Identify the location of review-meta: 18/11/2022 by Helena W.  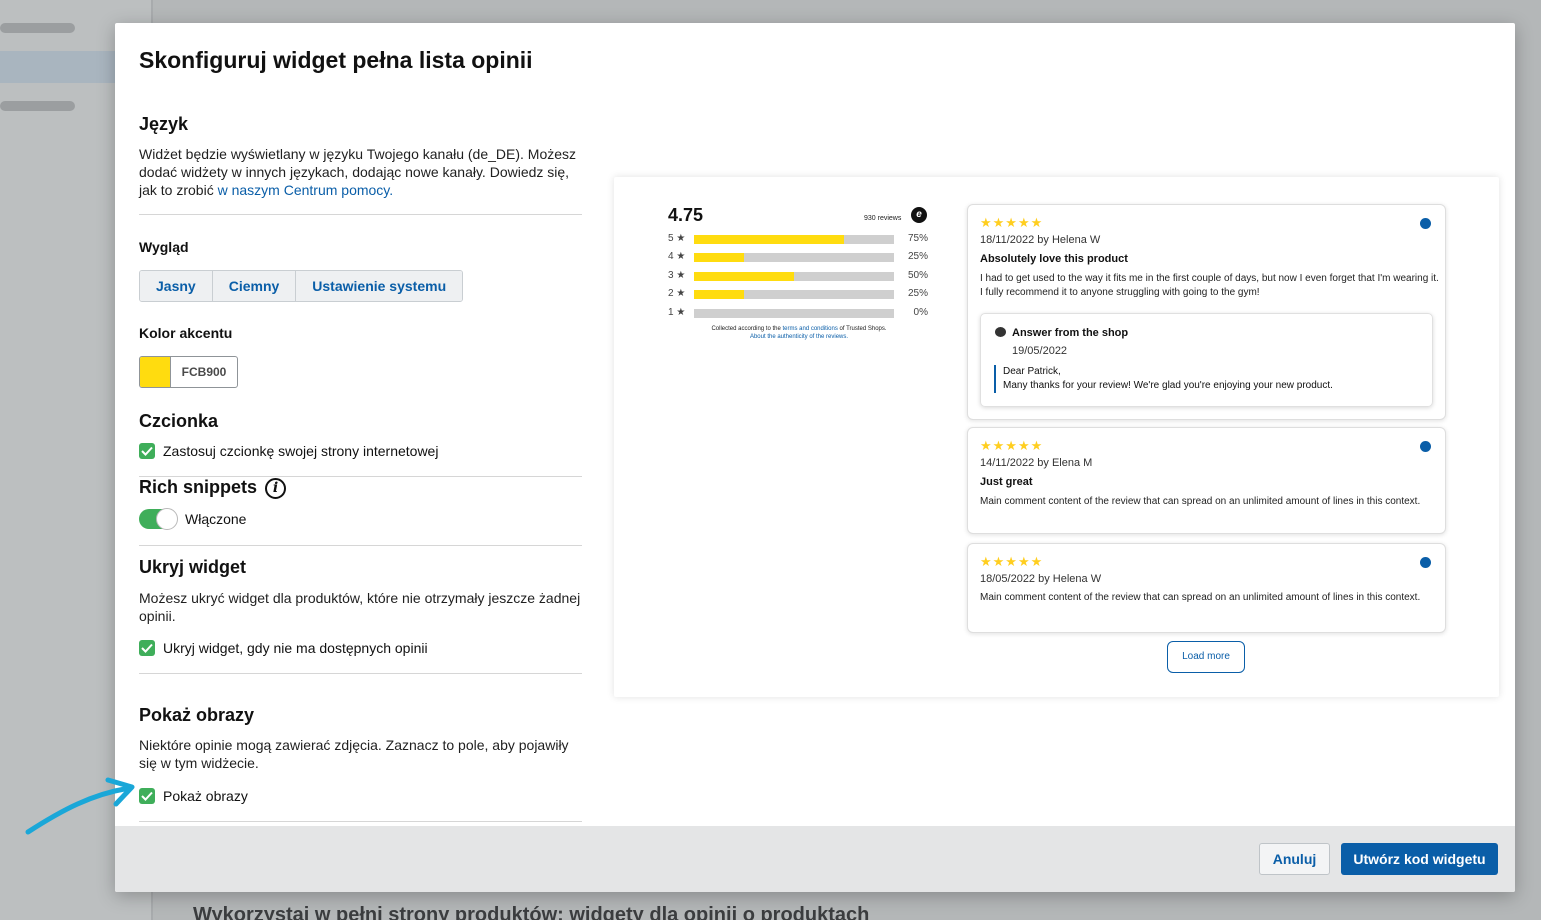
(1040, 240).